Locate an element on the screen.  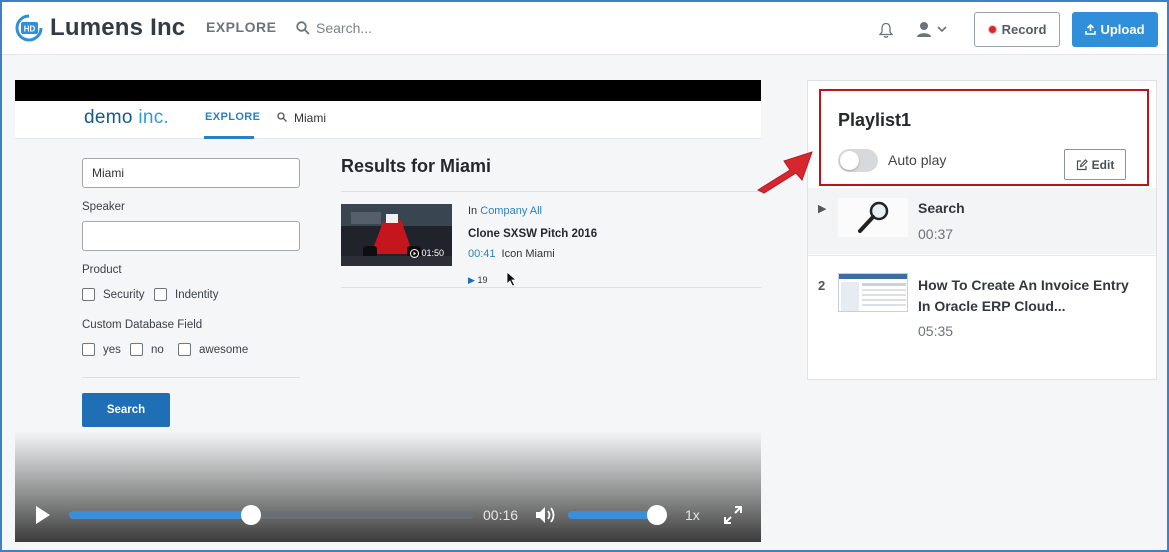
playlist-item: ▶ Search 00:37 is located at coordinates (982, 221).